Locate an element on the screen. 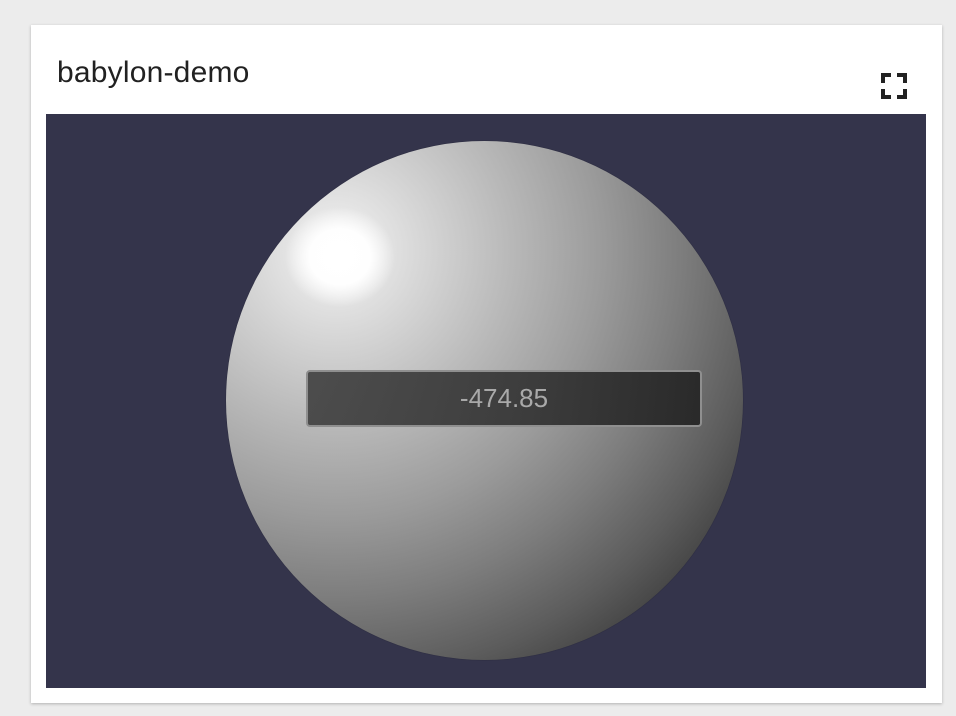 This screenshot has width=956, height=716. fullscreen-icon is located at coordinates (894, 86).